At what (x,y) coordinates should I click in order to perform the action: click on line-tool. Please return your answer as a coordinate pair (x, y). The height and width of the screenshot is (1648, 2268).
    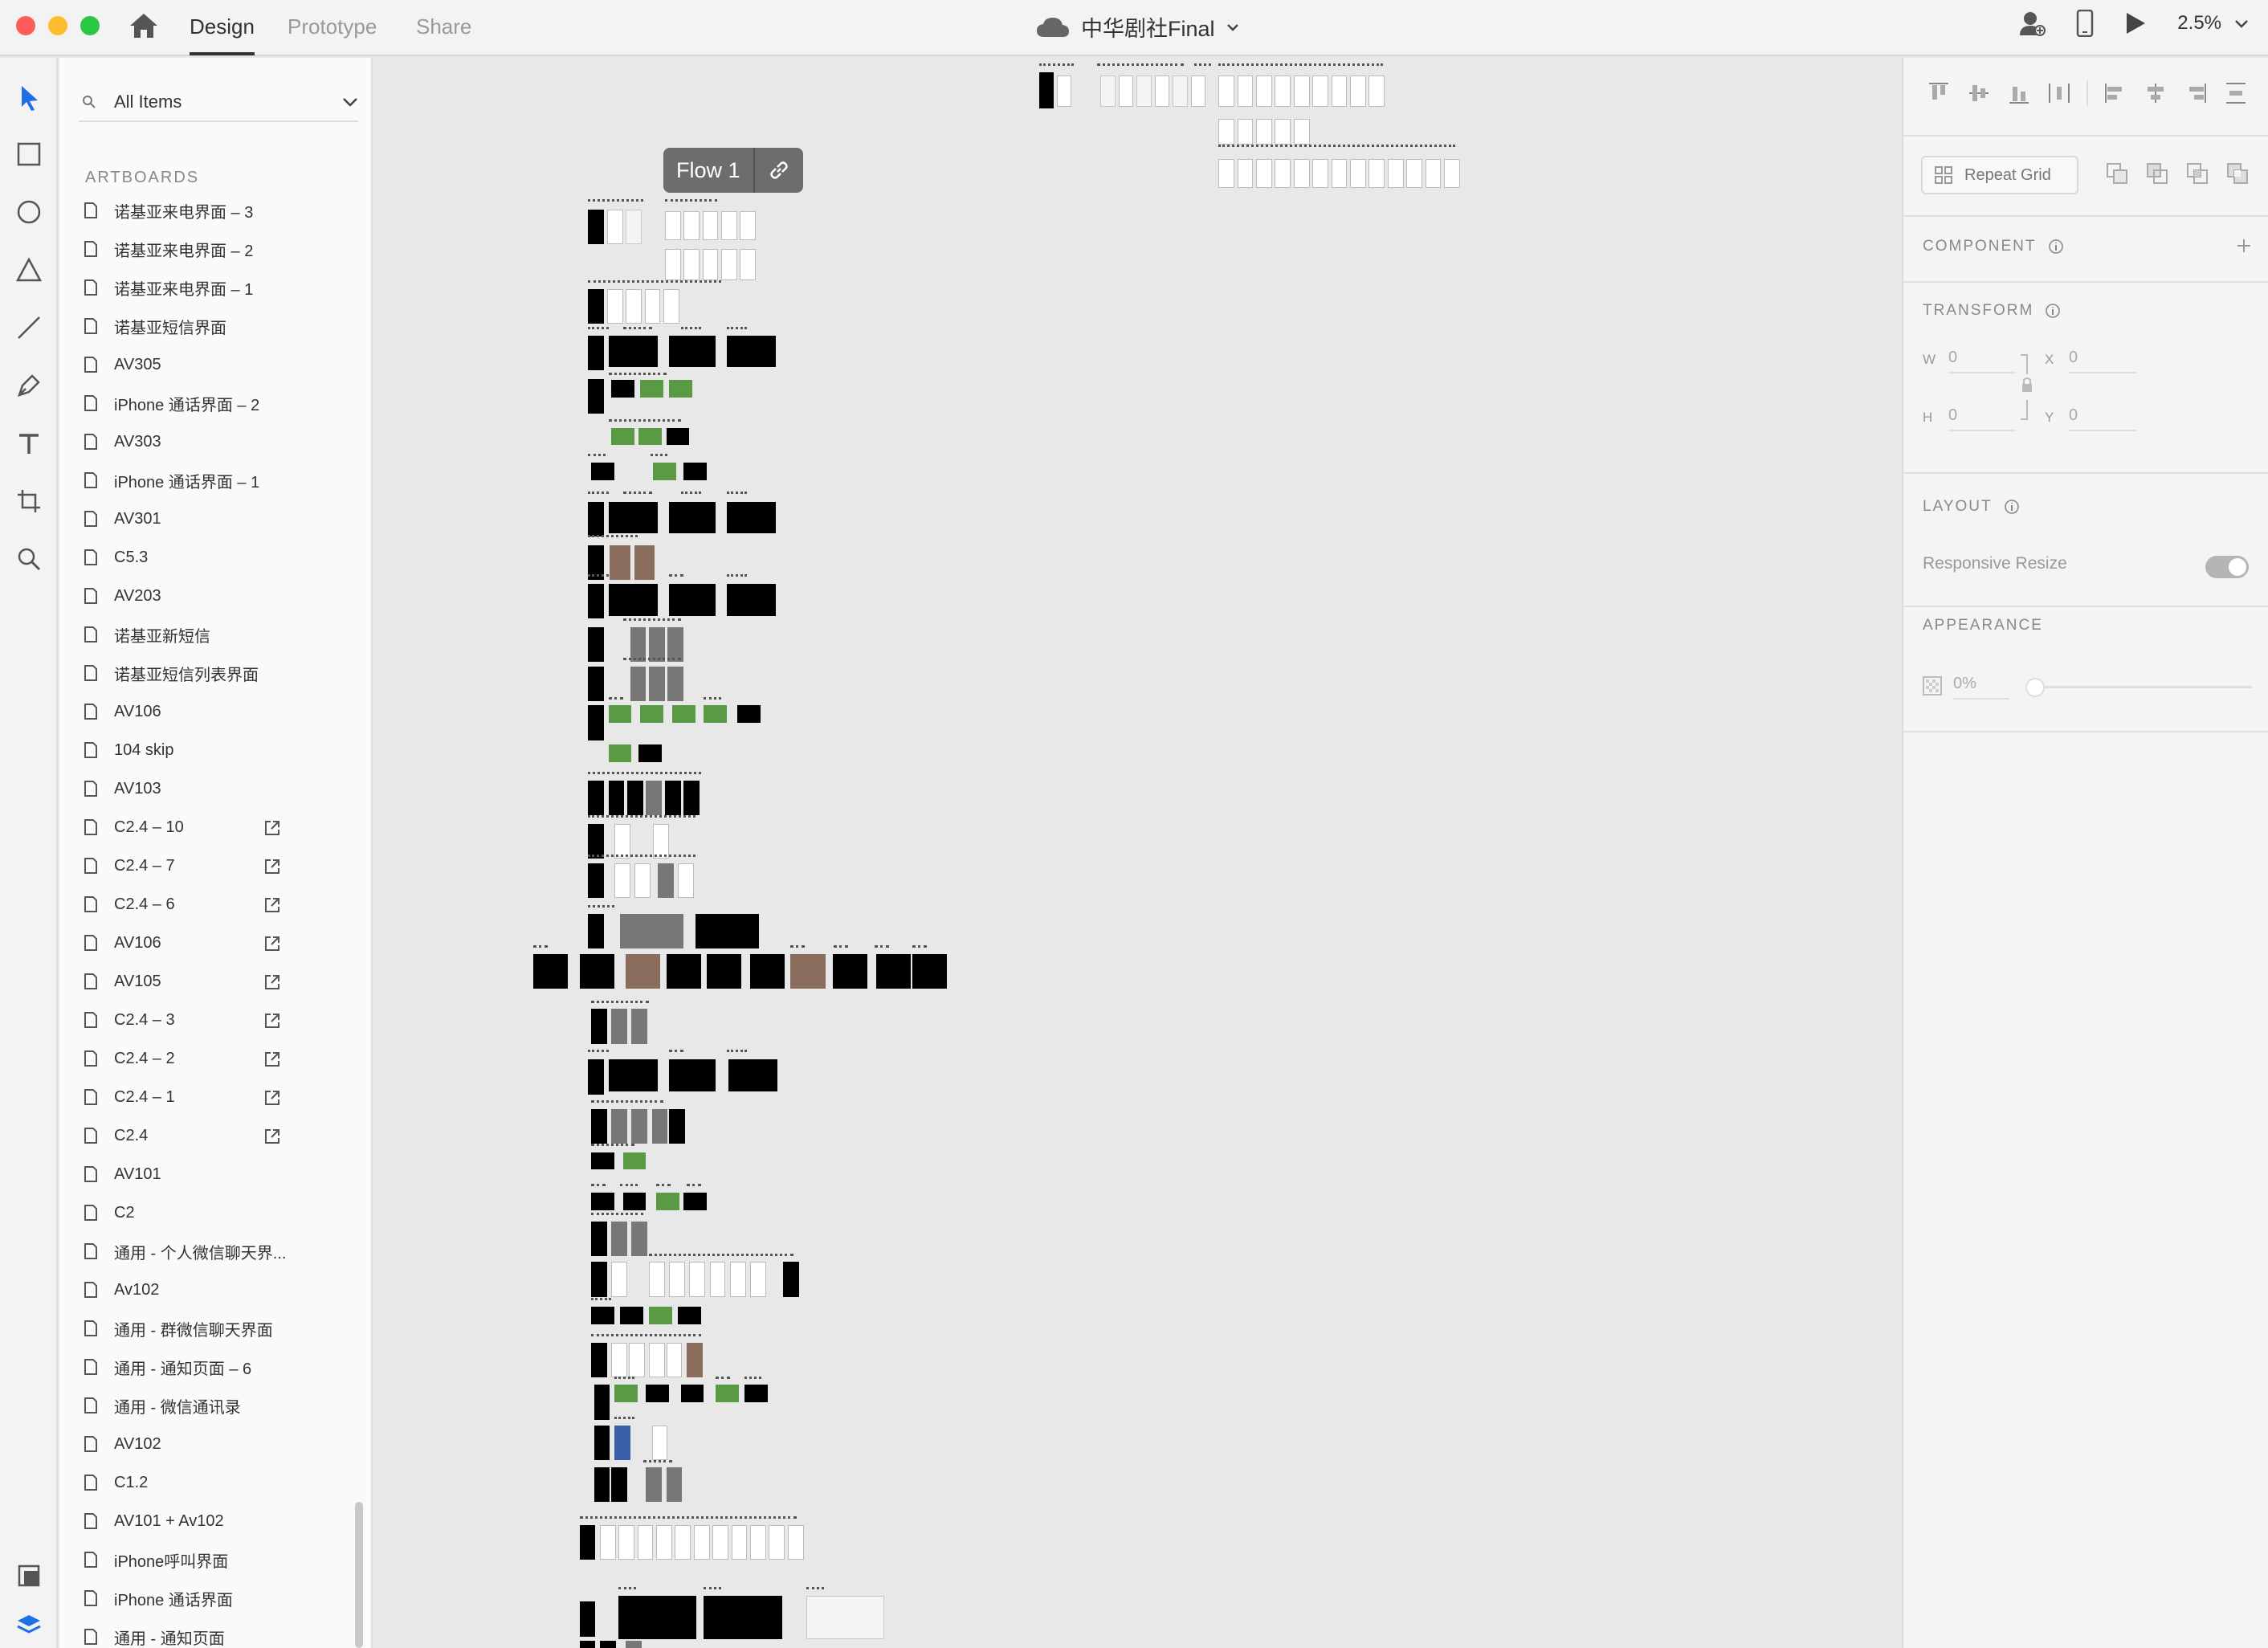
    Looking at the image, I should click on (29, 328).